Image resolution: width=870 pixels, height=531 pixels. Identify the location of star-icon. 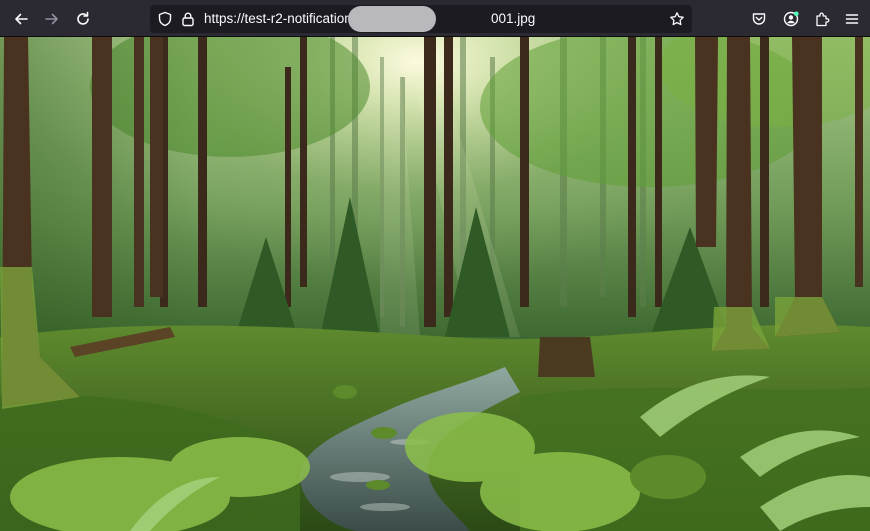
(677, 19).